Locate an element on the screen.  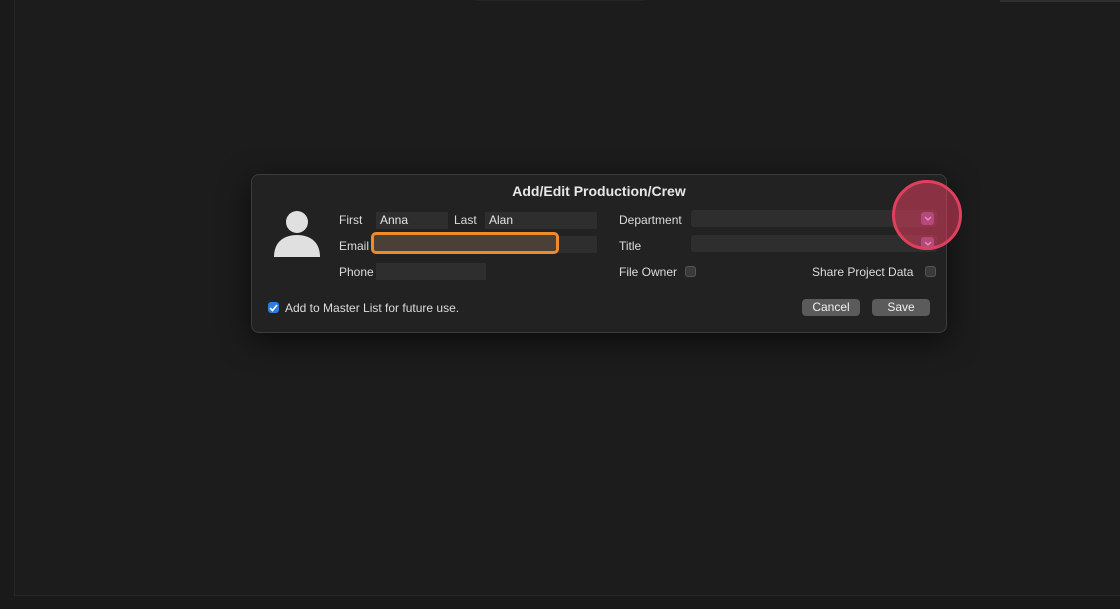
window-top-edge-left is located at coordinates (560, 0).